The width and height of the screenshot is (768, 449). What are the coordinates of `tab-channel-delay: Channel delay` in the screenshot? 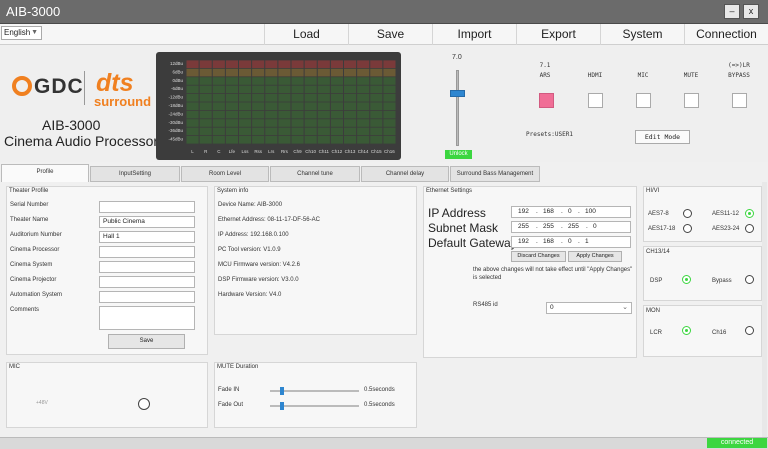 It's located at (405, 174).